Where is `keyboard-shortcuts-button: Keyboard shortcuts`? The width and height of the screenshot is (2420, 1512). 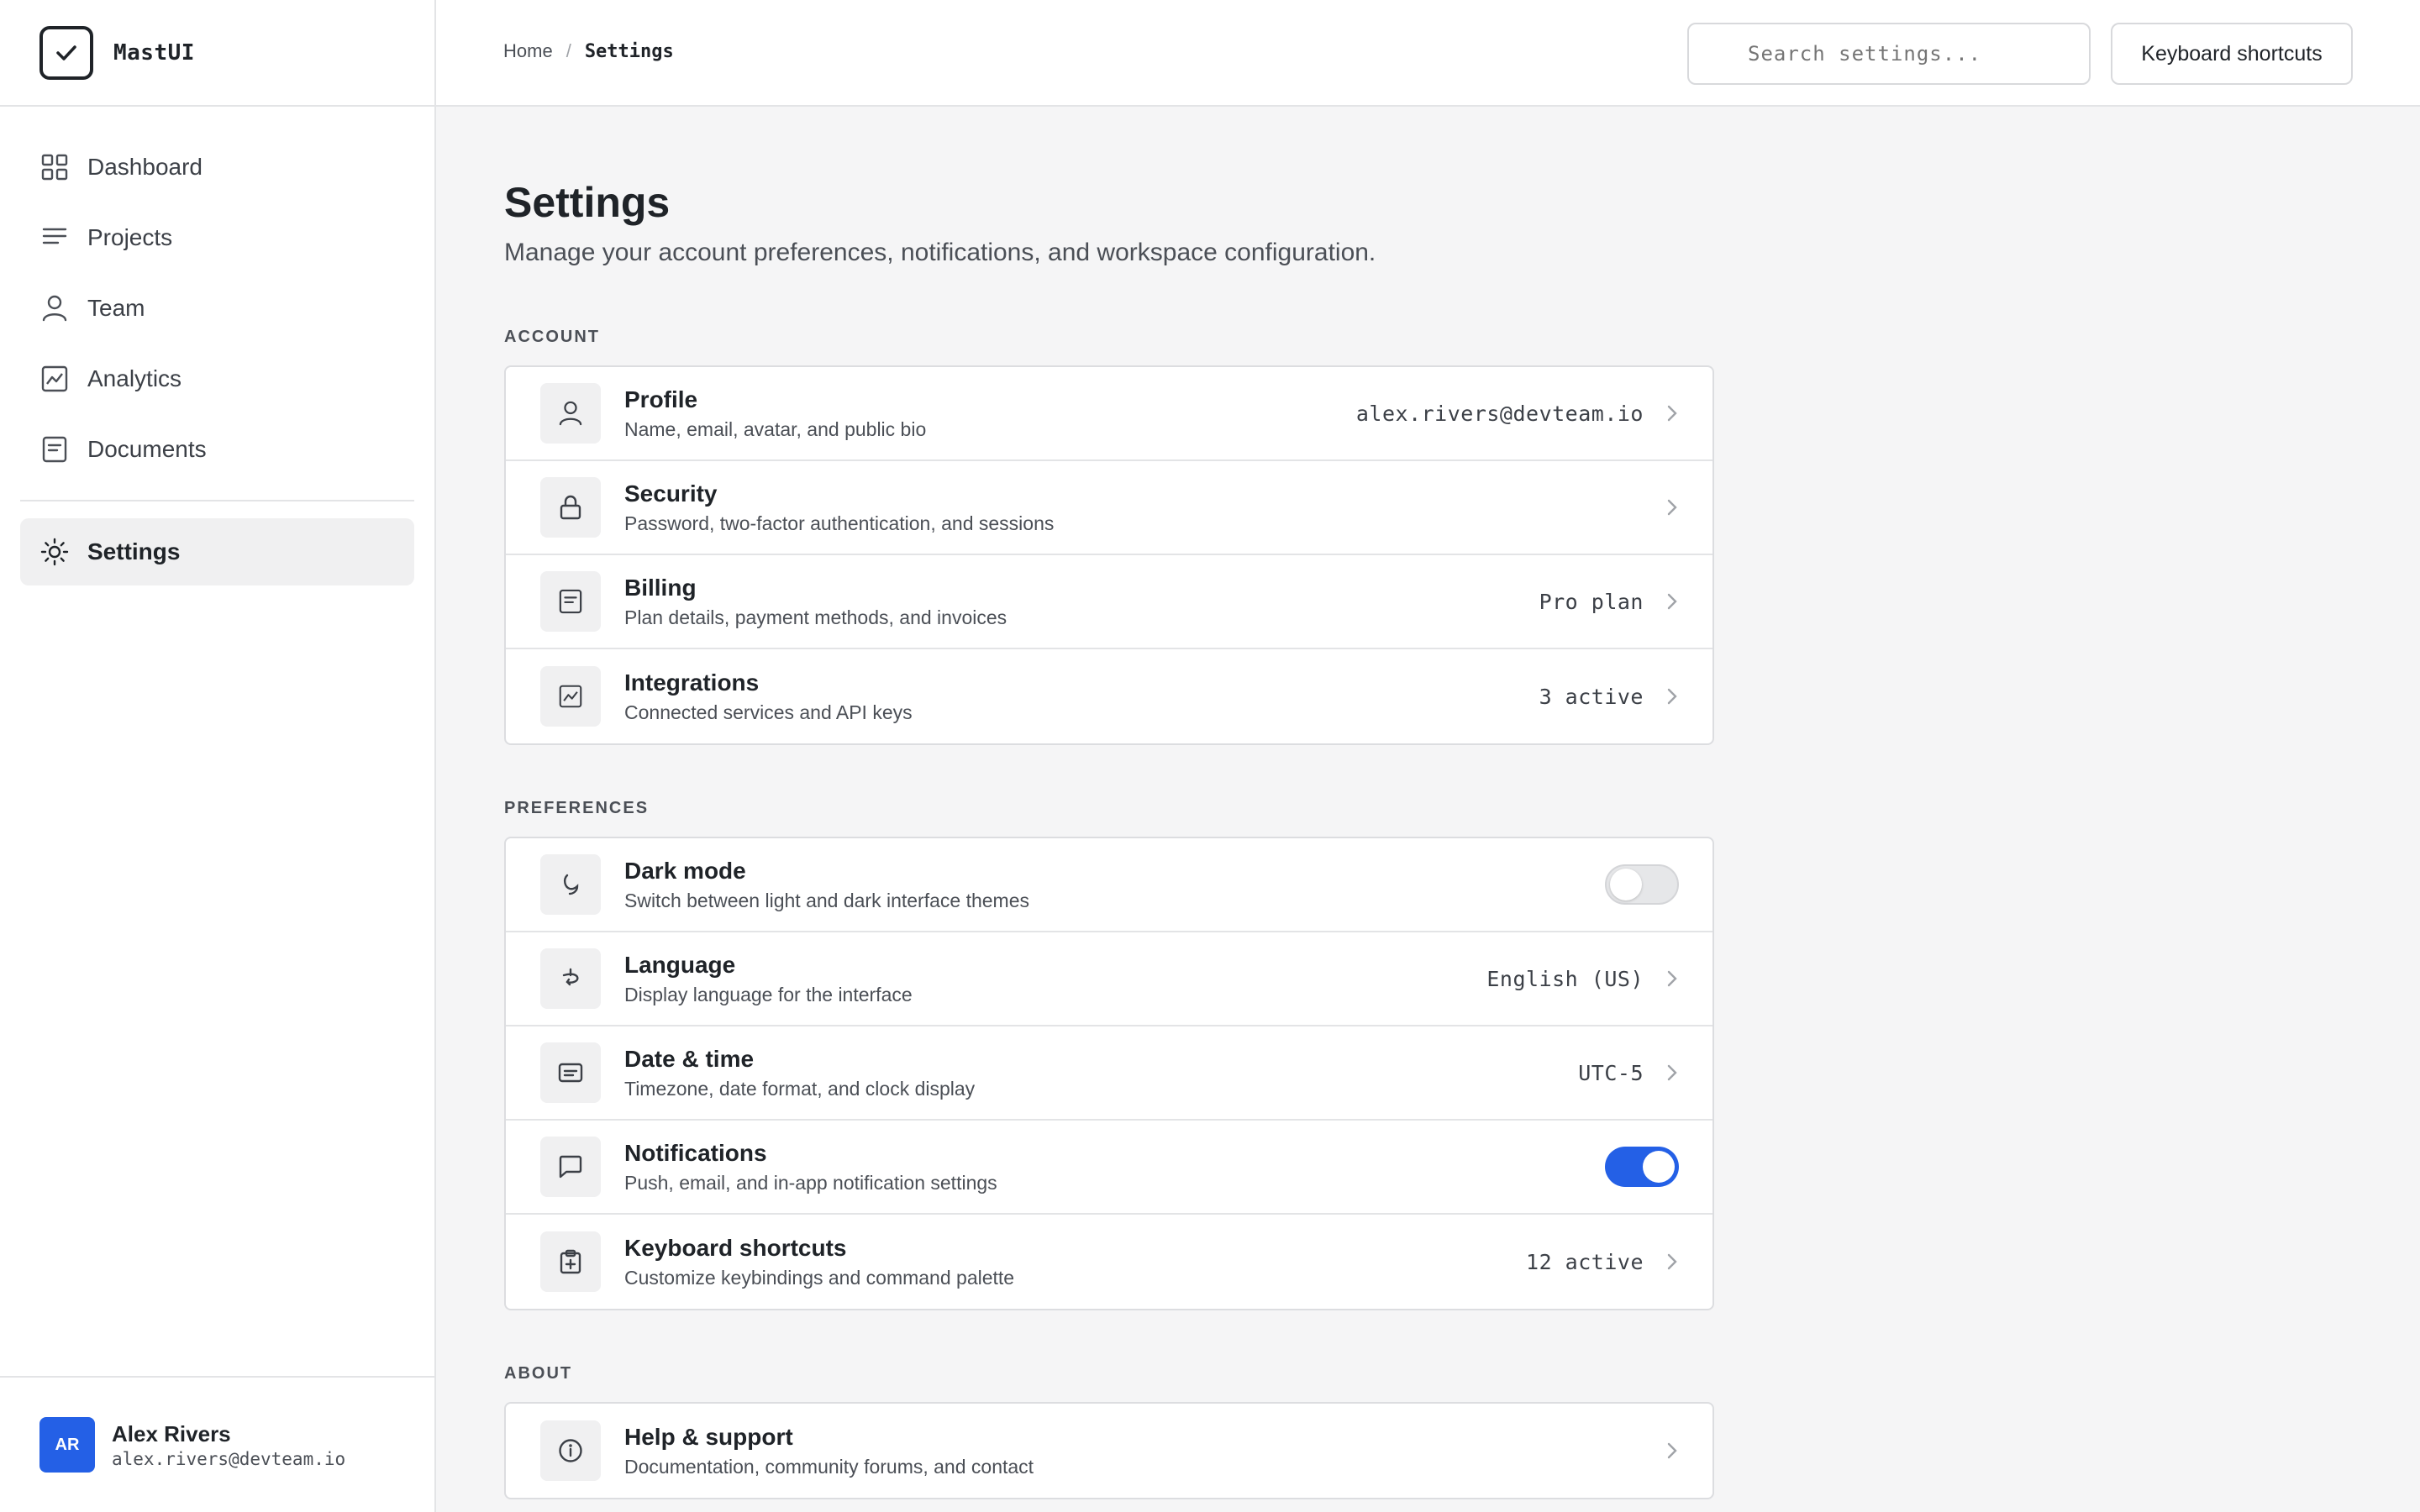
keyboard-shortcuts-button: Keyboard shortcuts is located at coordinates (2232, 54).